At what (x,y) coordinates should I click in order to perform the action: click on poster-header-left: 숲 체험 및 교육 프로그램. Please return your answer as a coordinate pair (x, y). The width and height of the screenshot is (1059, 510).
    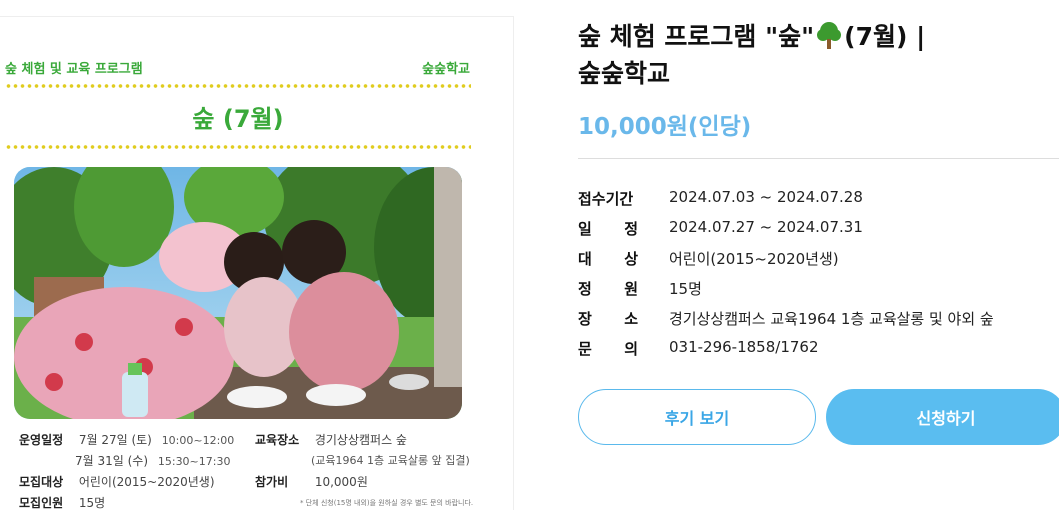
    Looking at the image, I should click on (74, 69).